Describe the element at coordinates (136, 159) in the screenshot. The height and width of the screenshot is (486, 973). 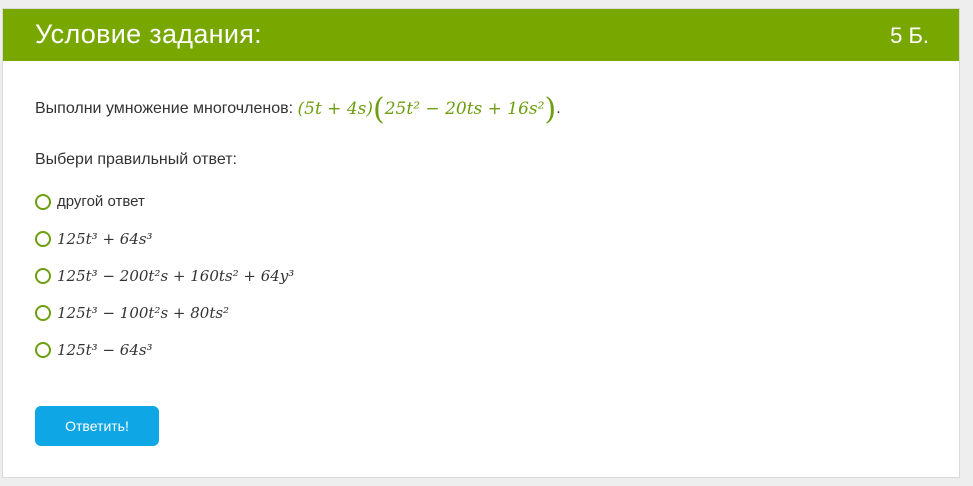
I see `choose-label: Выбери правильный ответ:` at that location.